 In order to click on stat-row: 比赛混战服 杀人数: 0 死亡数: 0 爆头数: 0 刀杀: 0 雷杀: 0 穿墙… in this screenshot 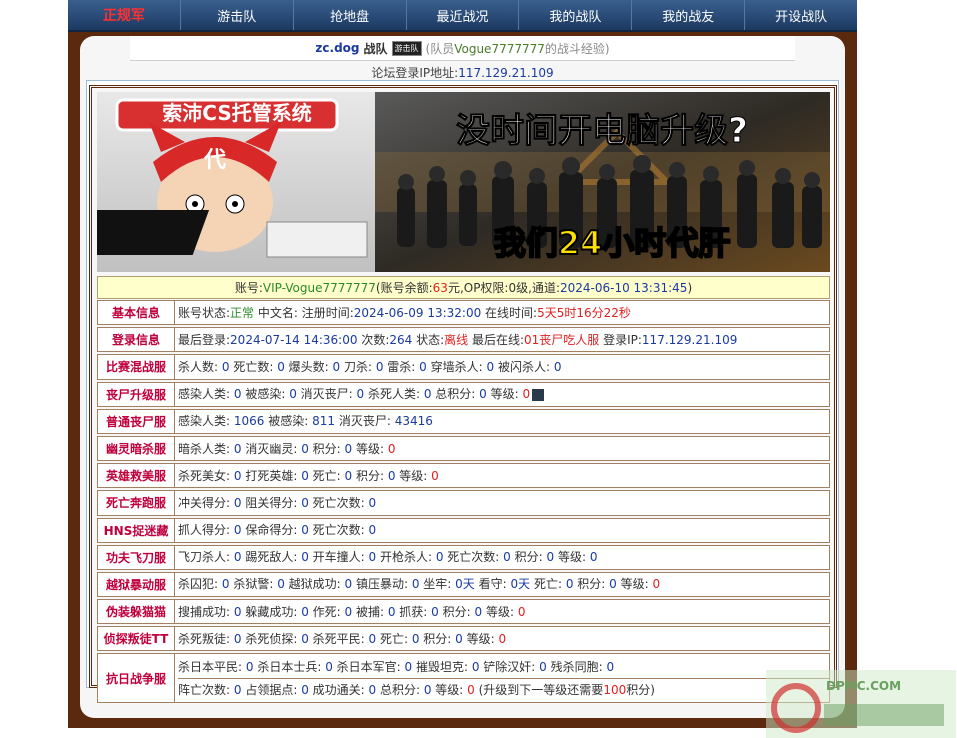, I will do `click(463, 367)`.